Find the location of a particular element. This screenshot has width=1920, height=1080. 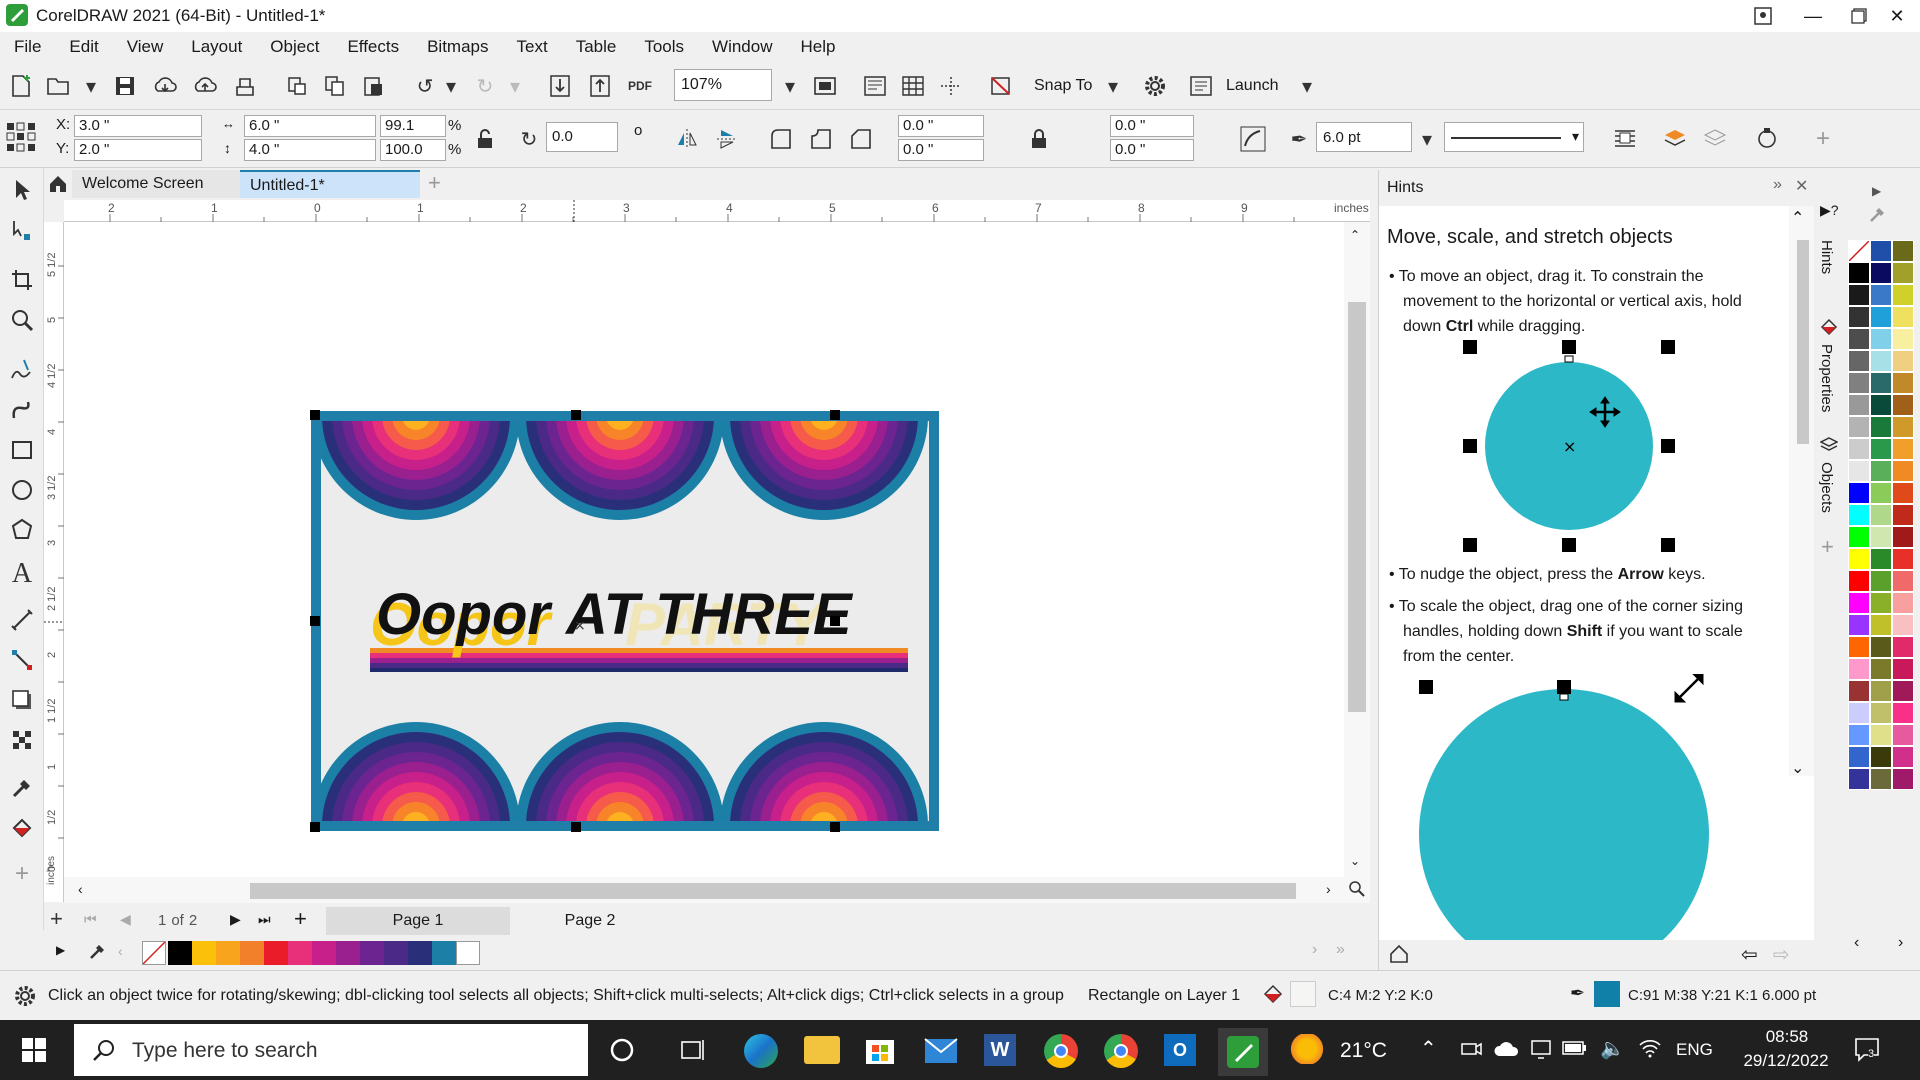

palette-options-icon: ▶ is located at coordinates (60, 950).